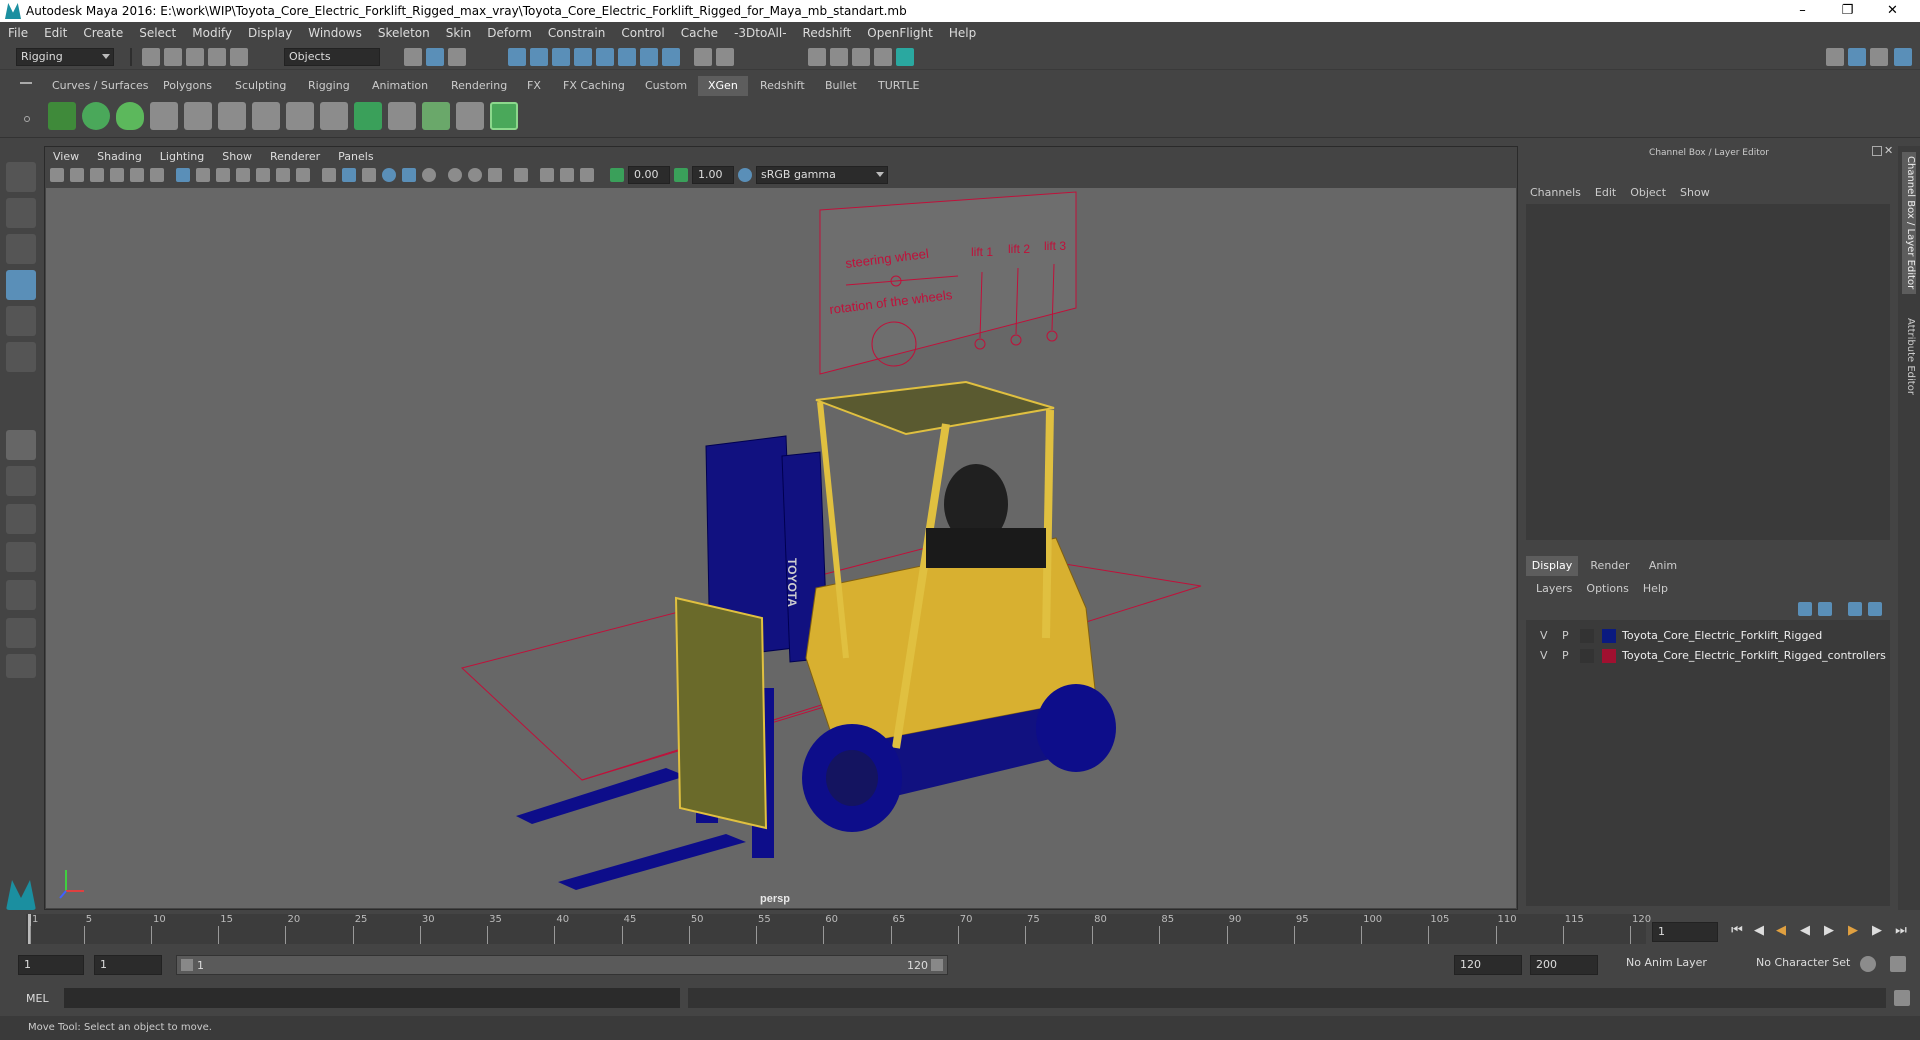 Image resolution: width=1920 pixels, height=1040 pixels. What do you see at coordinates (217, 57) in the screenshot?
I see `undo-icon` at bounding box center [217, 57].